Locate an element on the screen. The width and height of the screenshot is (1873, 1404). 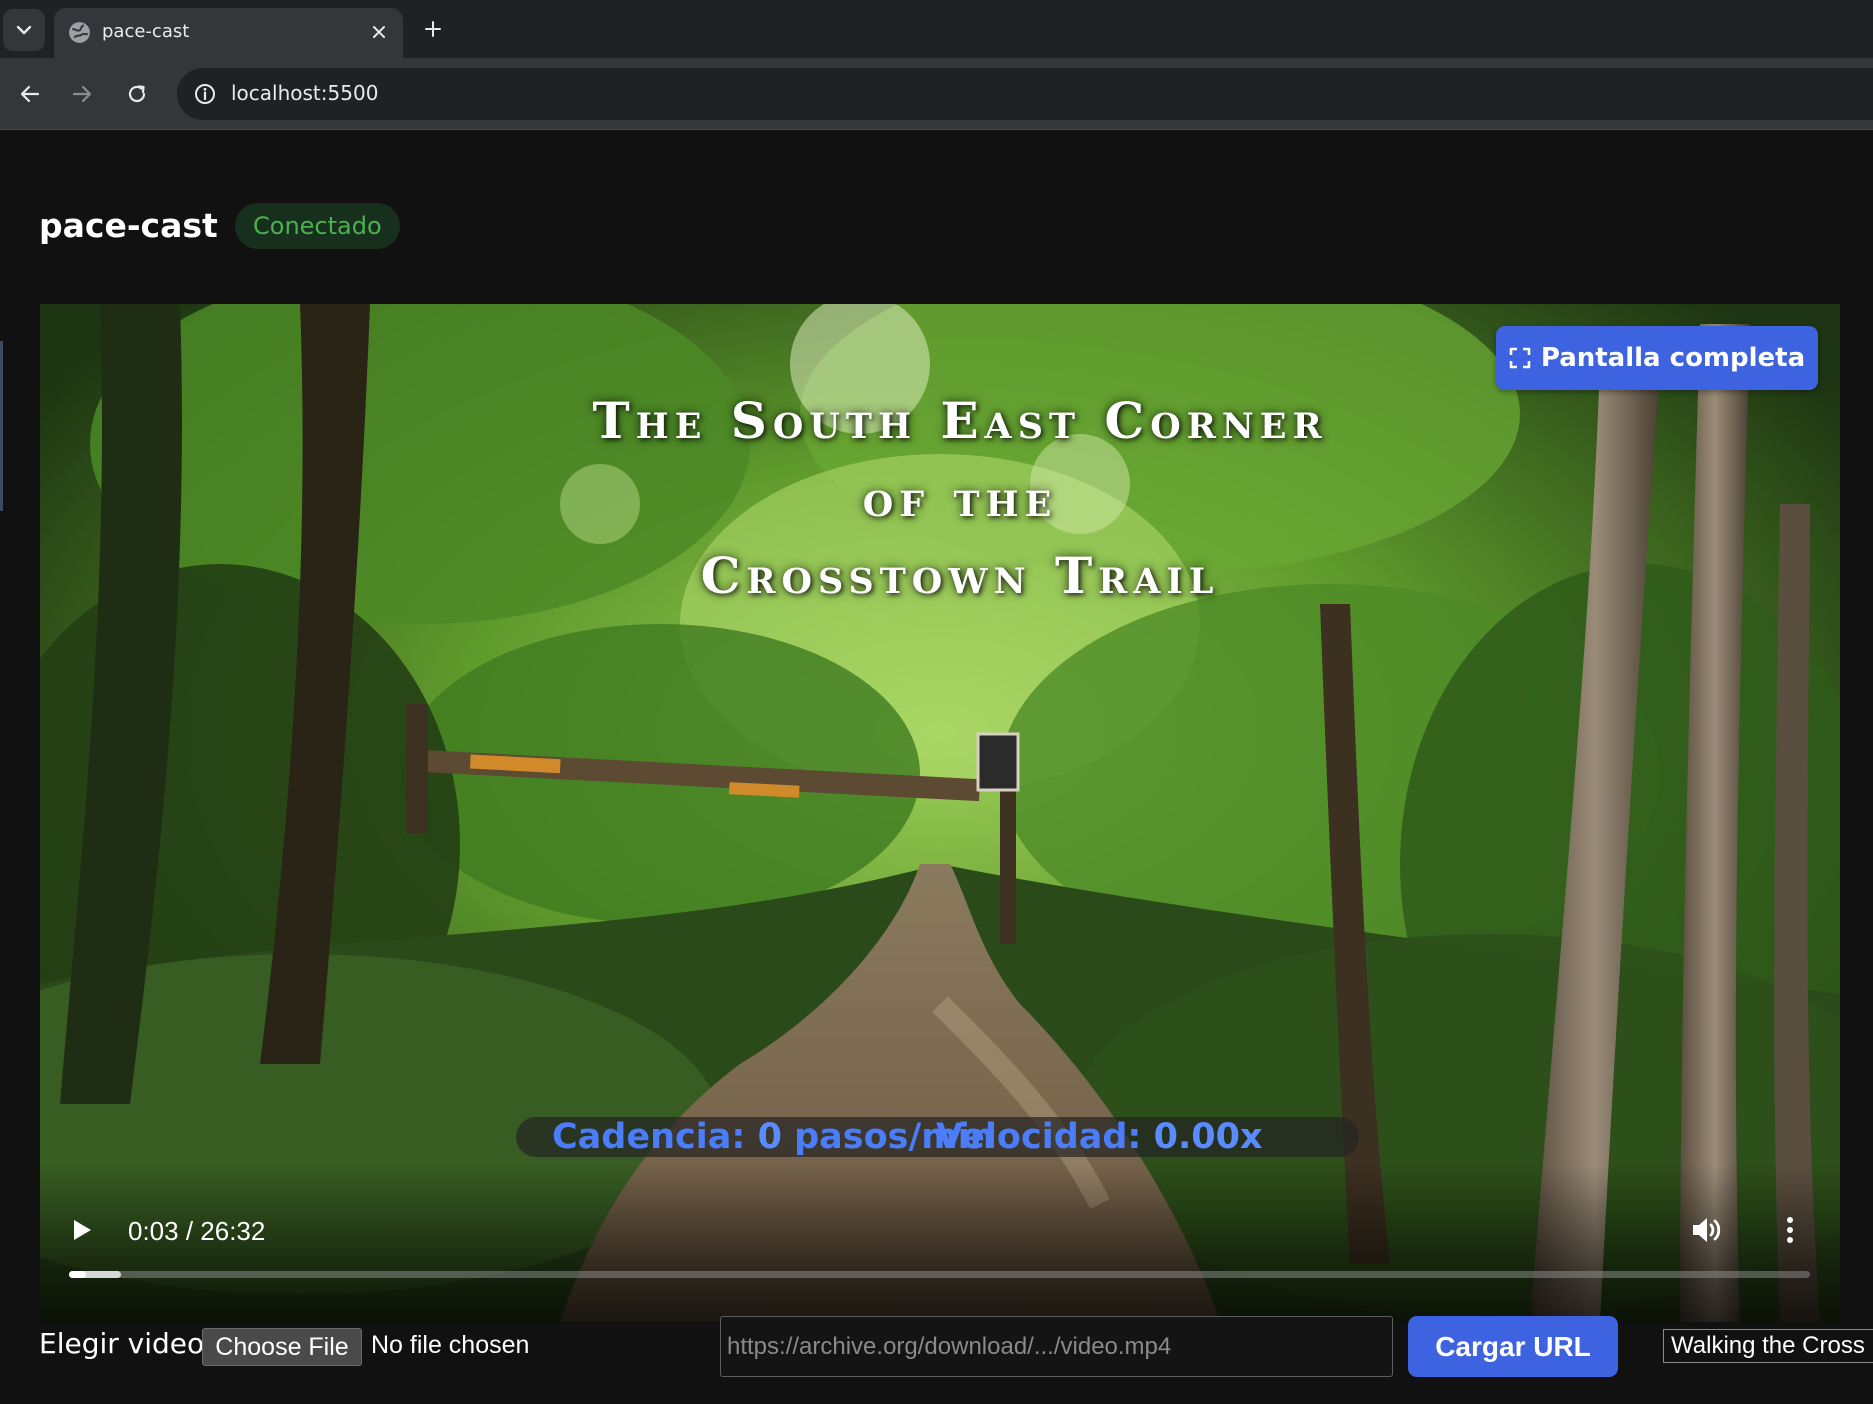
browser-tab-active: pace-cast is located at coordinates (228, 33).